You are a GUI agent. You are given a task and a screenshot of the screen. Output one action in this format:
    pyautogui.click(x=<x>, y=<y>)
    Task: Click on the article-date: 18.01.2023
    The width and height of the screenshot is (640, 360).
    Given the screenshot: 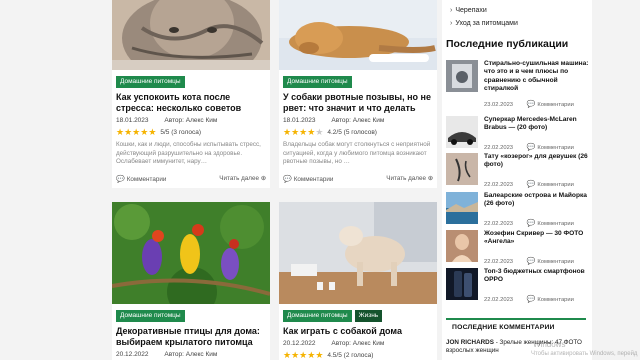 What is the action you would take?
    pyautogui.click(x=132, y=120)
    